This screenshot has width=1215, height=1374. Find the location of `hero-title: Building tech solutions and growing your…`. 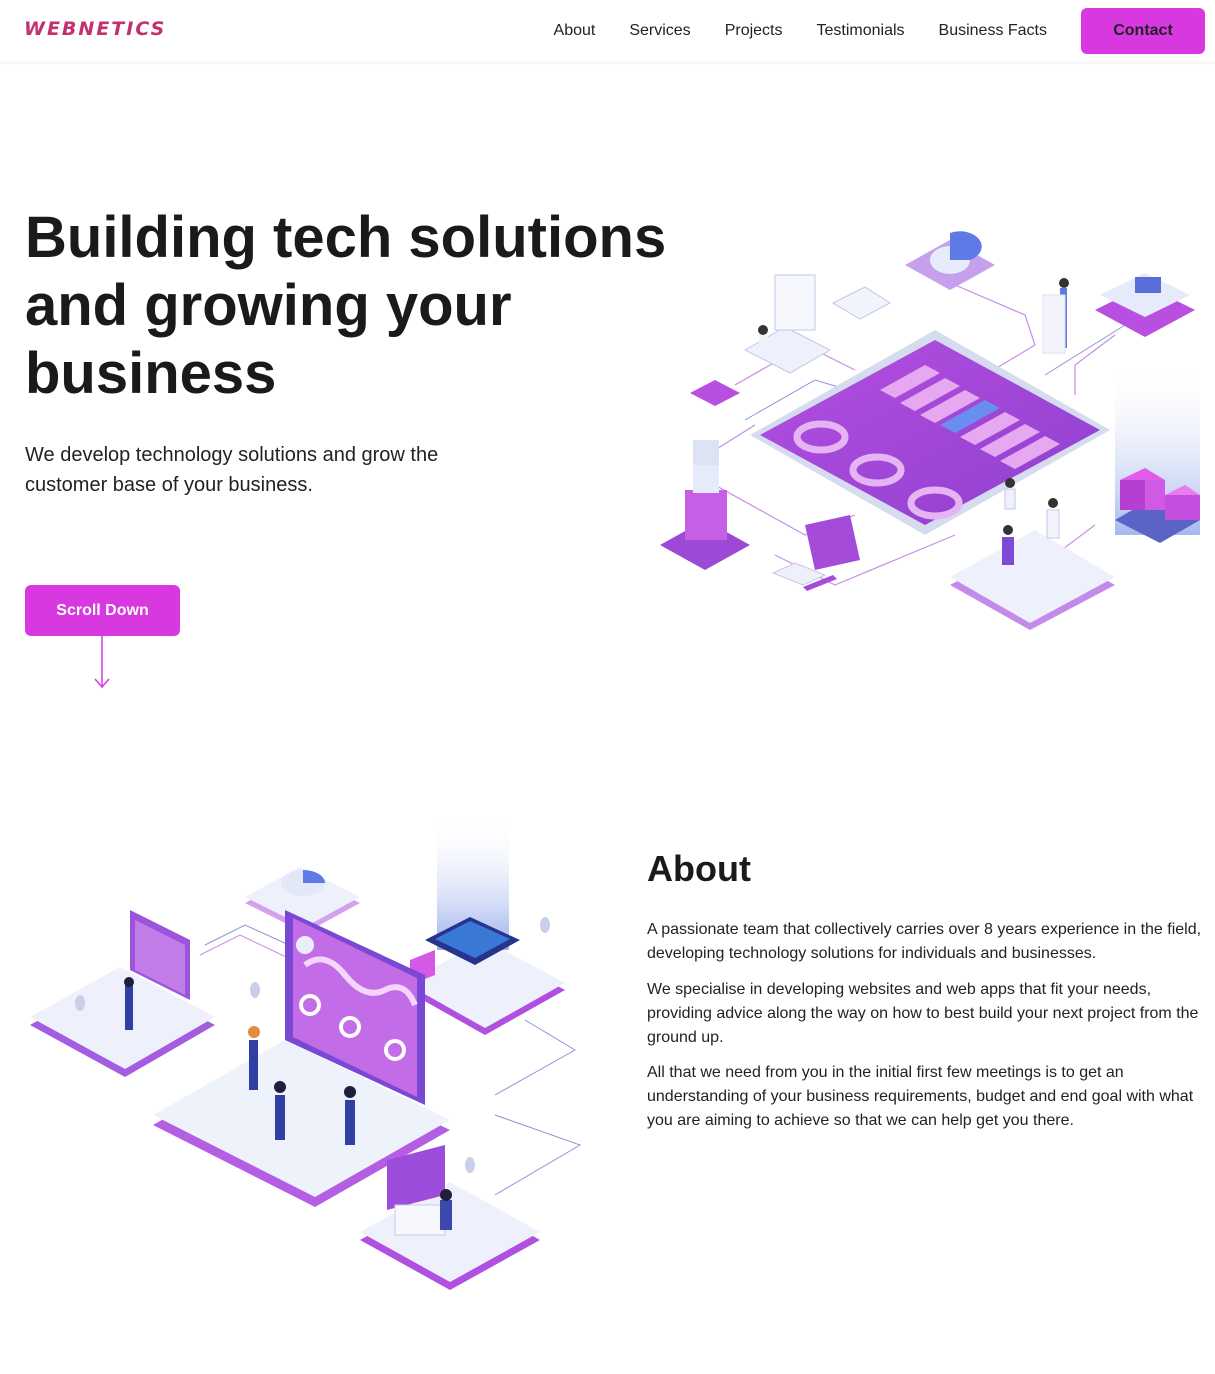

hero-title: Building tech solutions and growing your… is located at coordinates (346, 305).